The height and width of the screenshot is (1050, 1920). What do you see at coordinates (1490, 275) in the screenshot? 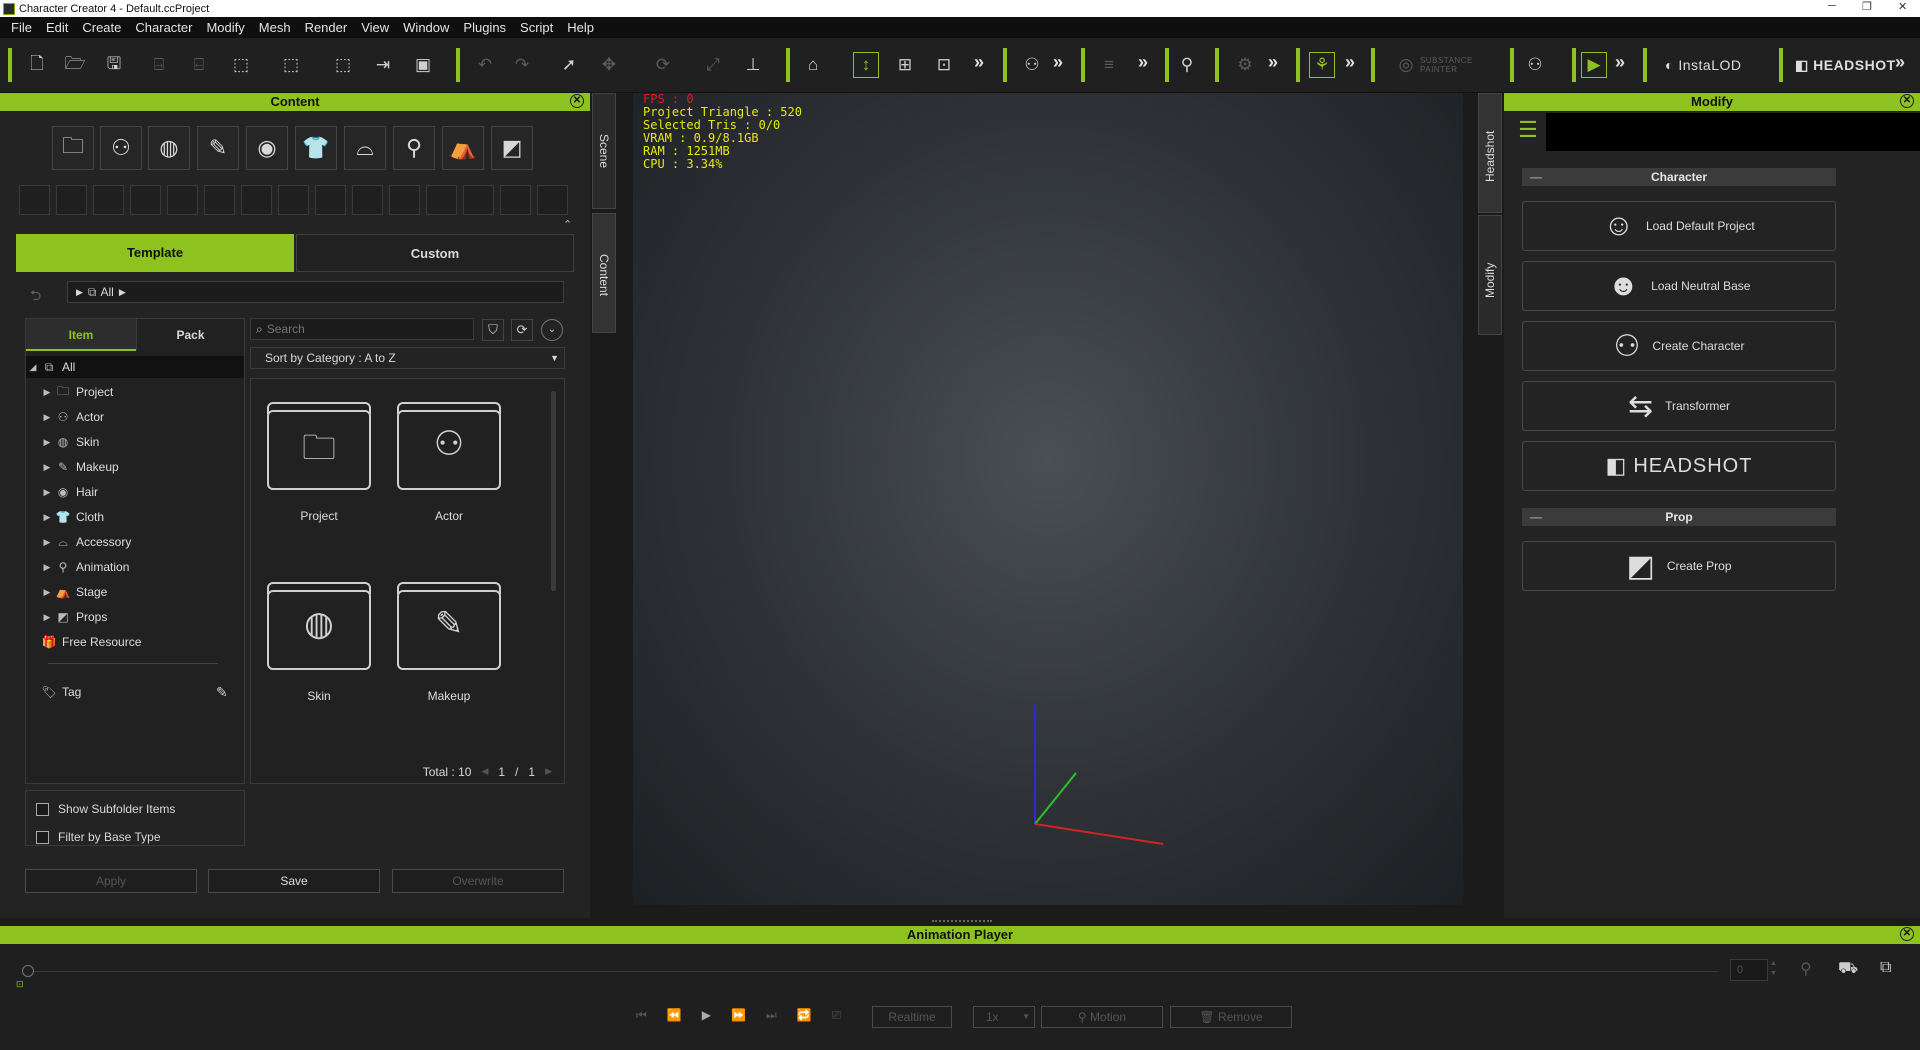
I see `tab-modify: Modify` at bounding box center [1490, 275].